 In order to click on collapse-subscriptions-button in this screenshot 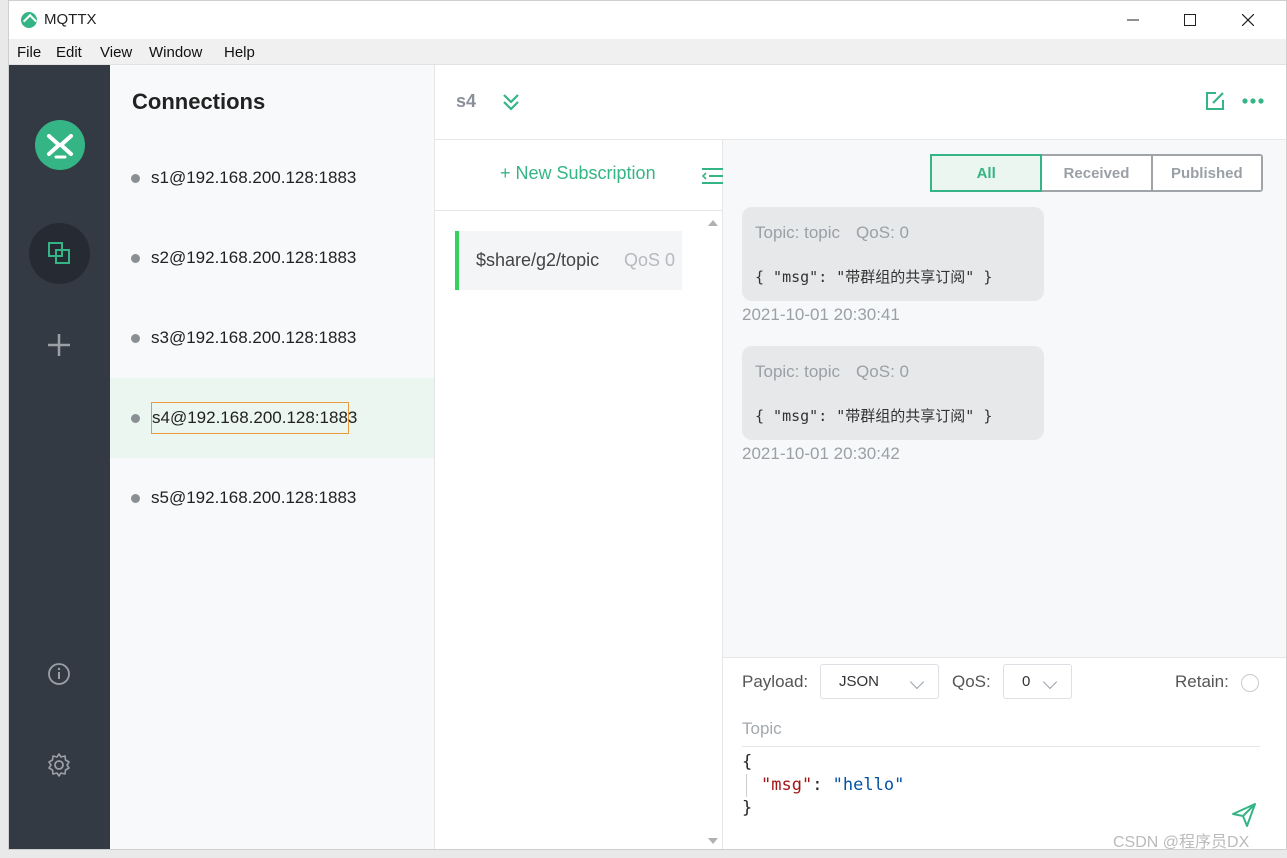, I will do `click(712, 176)`.